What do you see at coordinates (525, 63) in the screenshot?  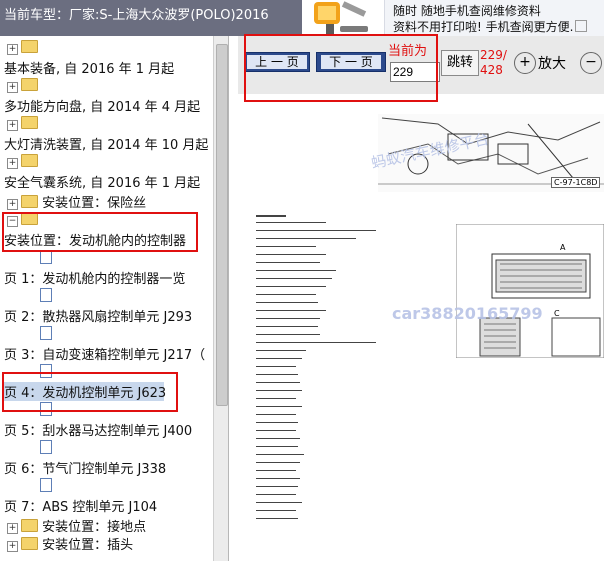 I see `zoom-in-icon: +` at bounding box center [525, 63].